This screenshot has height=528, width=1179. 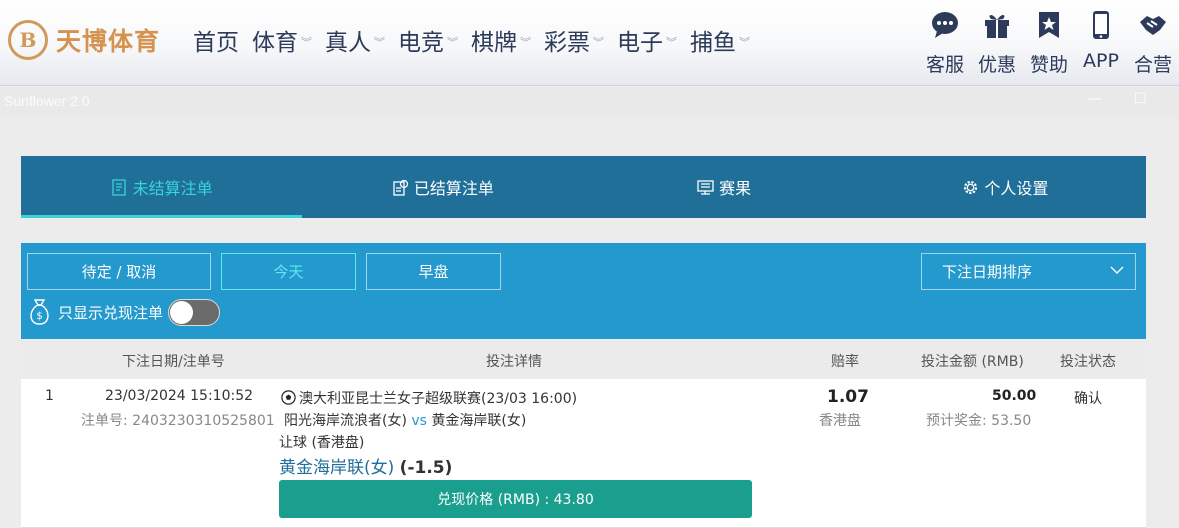 I want to click on header-detail: 投注详情, so click(x=514, y=362).